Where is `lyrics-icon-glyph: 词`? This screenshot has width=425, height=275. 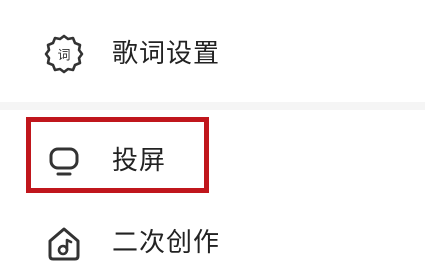 lyrics-icon-glyph: 词 is located at coordinates (63, 56).